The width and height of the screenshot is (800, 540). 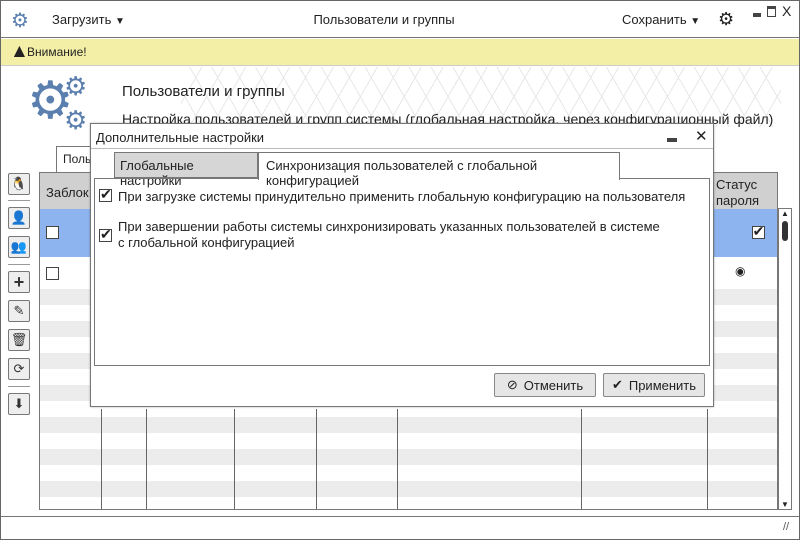 I want to click on apply-button: ✔ Применить, so click(x=654, y=385).